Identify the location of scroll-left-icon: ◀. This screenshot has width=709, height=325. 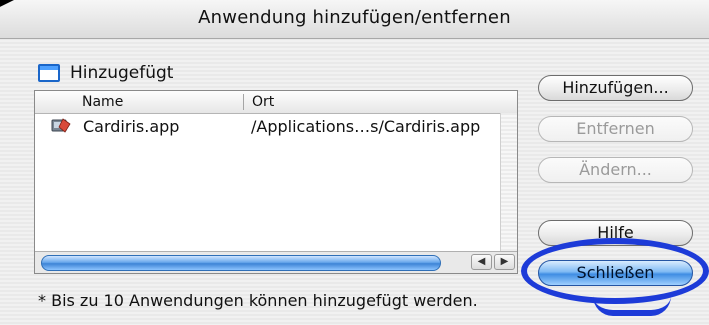
(481, 262).